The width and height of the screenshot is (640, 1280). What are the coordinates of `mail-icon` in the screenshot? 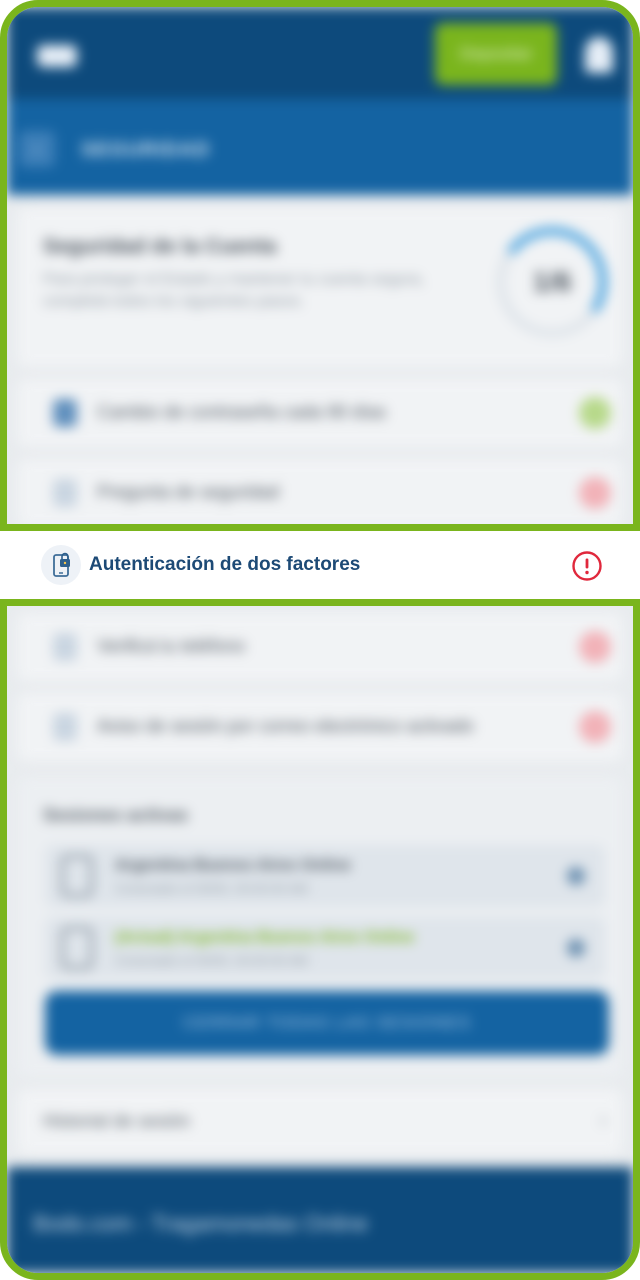 It's located at (65, 727).